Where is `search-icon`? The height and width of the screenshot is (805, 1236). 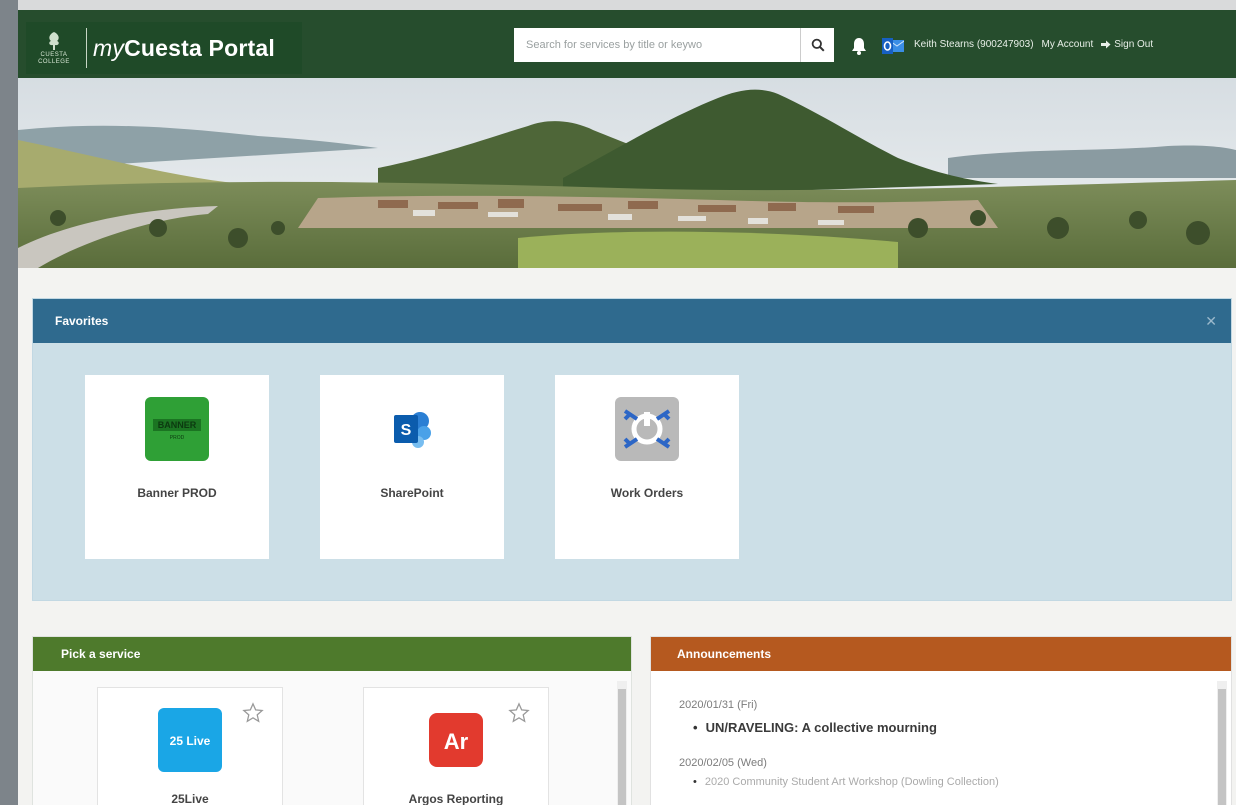
search-icon is located at coordinates (818, 45).